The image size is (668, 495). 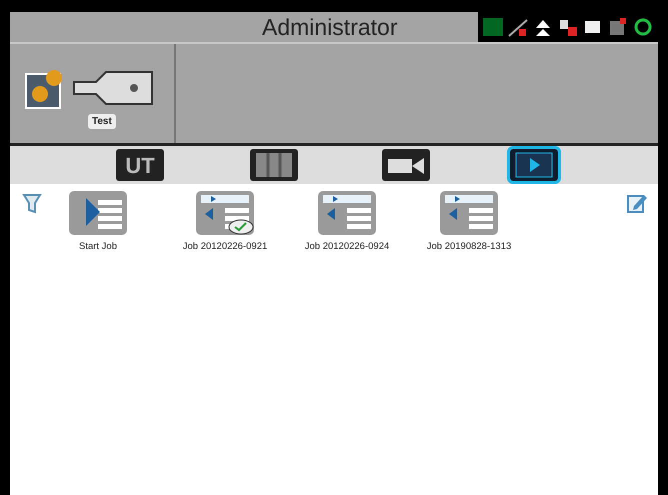 I want to click on refresh-icon, so click(x=643, y=27).